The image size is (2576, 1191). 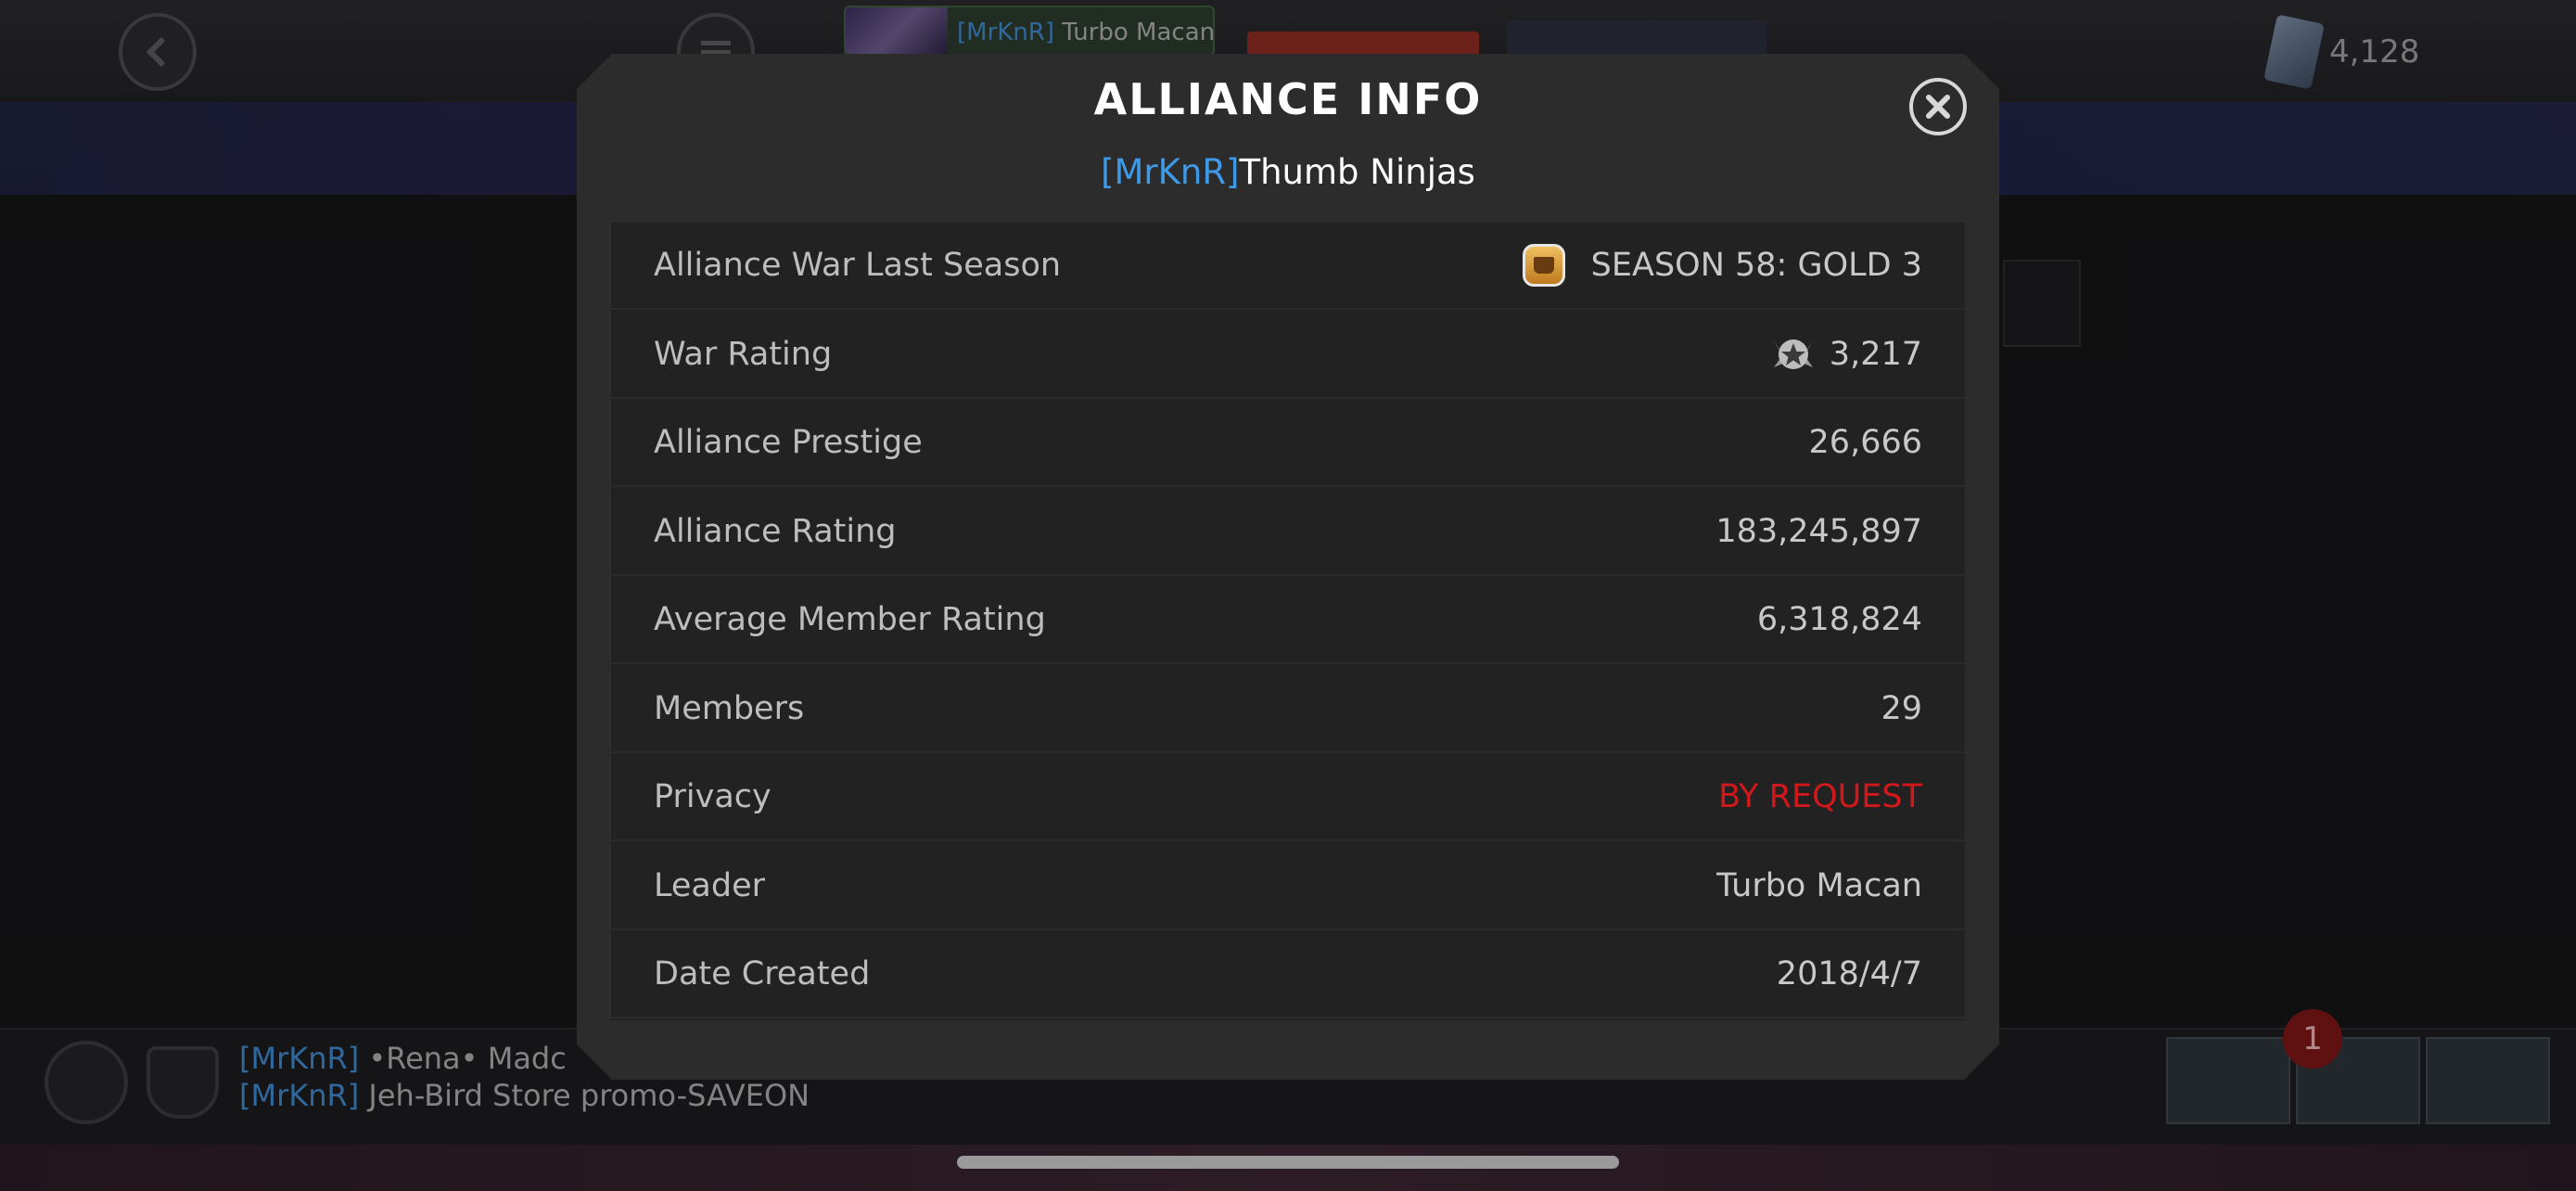 I want to click on close-button, so click(x=1938, y=106).